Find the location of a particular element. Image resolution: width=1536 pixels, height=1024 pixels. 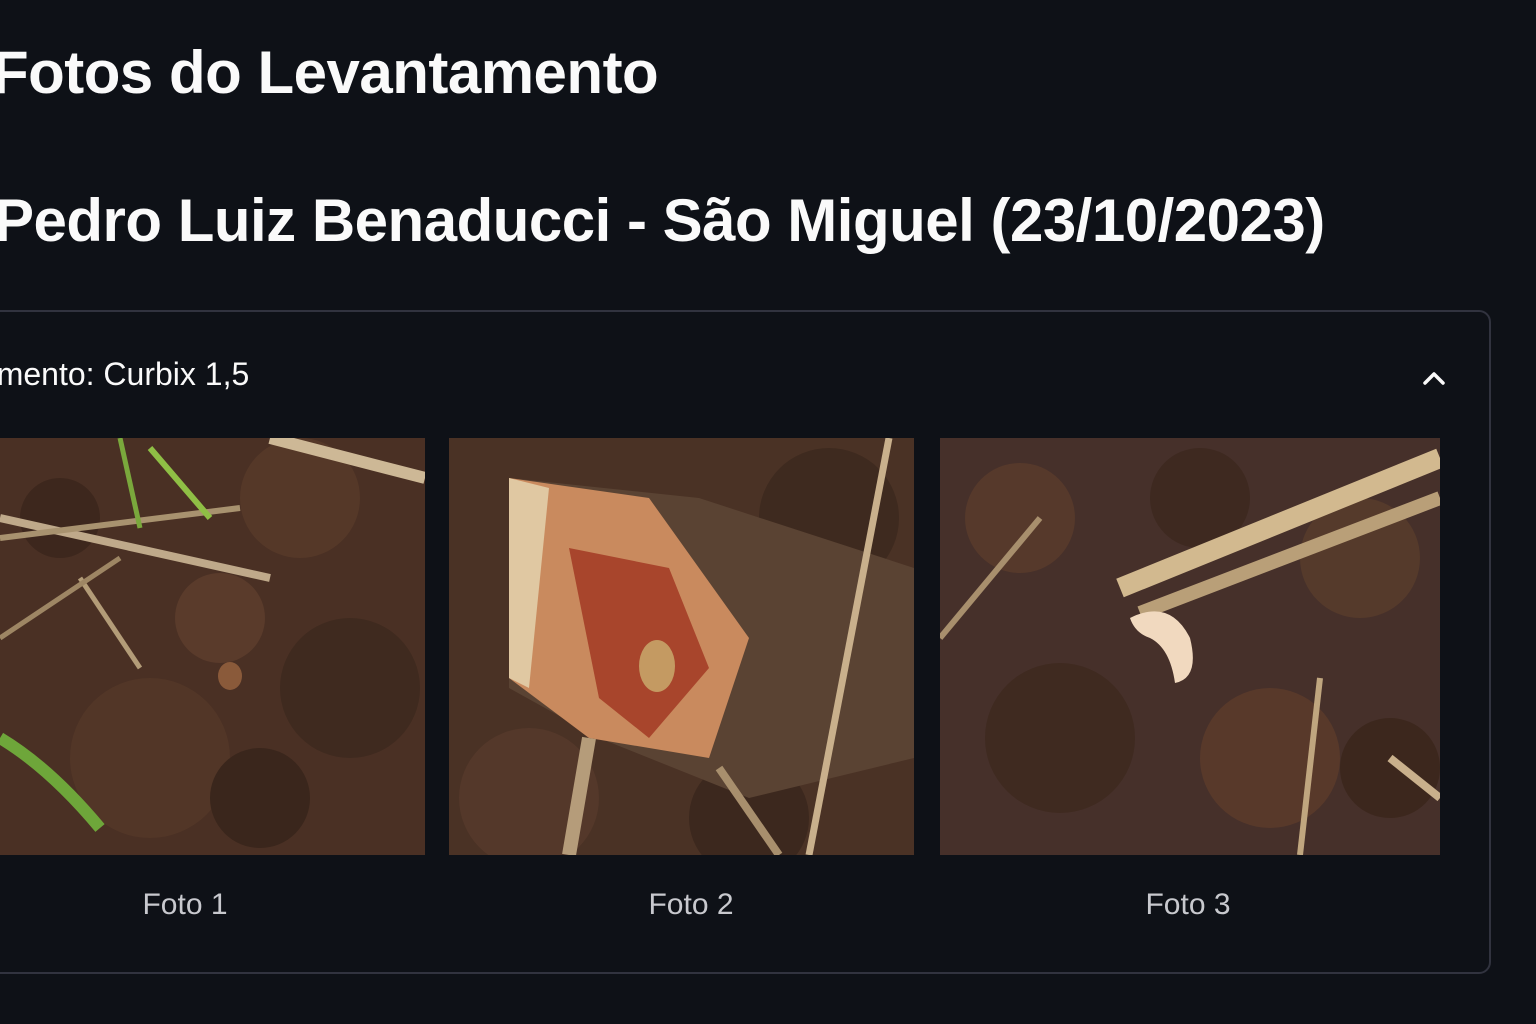

page-title: Fotos do Levantamento is located at coordinates (329, 72).